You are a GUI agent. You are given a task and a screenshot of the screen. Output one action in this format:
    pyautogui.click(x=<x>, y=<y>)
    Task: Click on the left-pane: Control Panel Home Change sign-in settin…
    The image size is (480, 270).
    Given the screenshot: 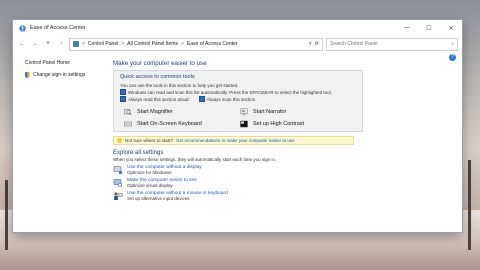 What is the action you would take?
    pyautogui.click(x=62, y=143)
    